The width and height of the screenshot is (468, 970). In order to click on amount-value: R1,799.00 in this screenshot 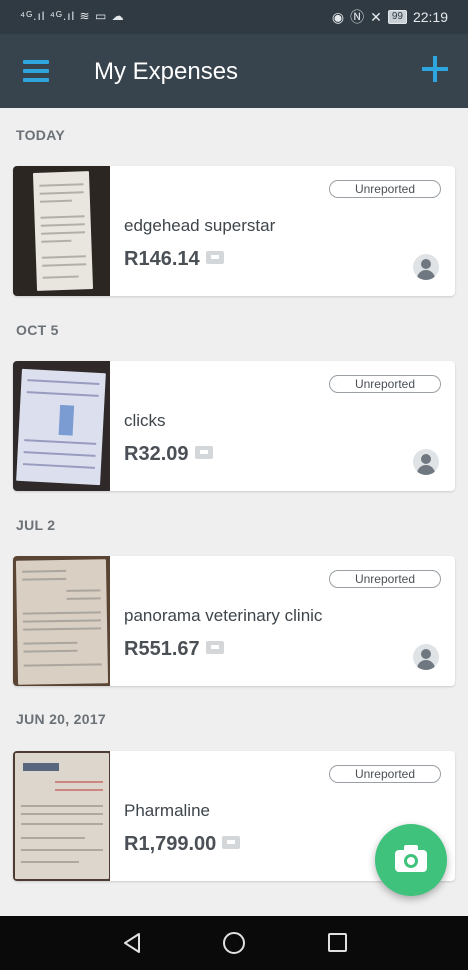, I will do `click(170, 844)`.